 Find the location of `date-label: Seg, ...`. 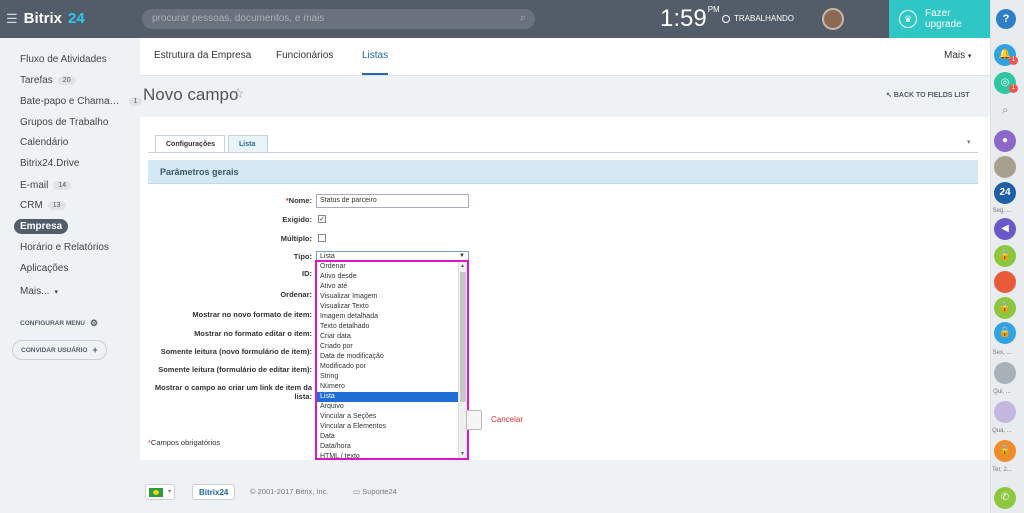

date-label: Seg, ... is located at coordinates (1002, 211).